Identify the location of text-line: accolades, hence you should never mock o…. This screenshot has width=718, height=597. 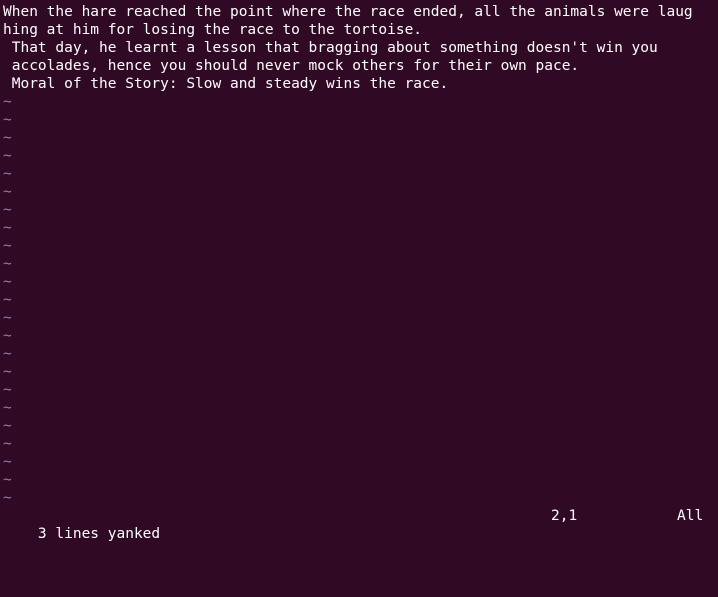
(359, 66).